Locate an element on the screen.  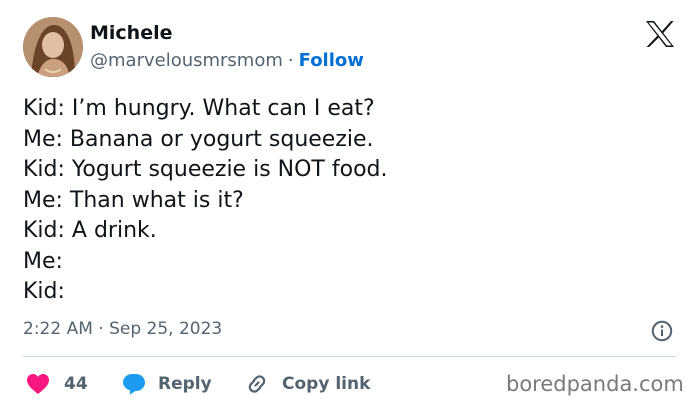
avatar is located at coordinates (53, 47).